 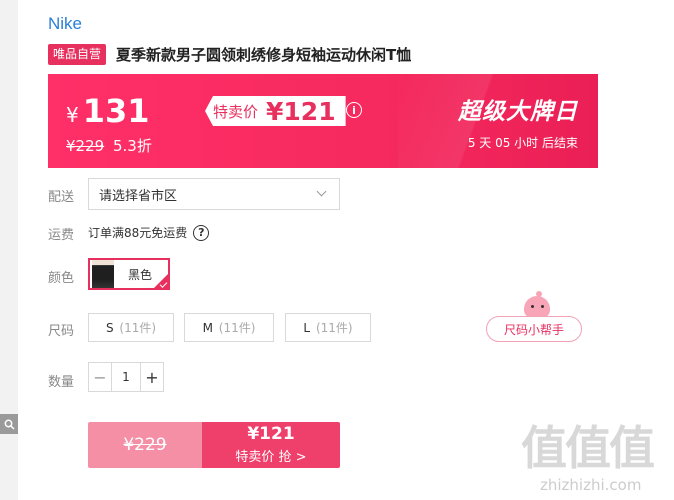 I want to click on product-title: 夏季新款男子圆领刺绣修身短袖运动休闲T恤, so click(x=264, y=55).